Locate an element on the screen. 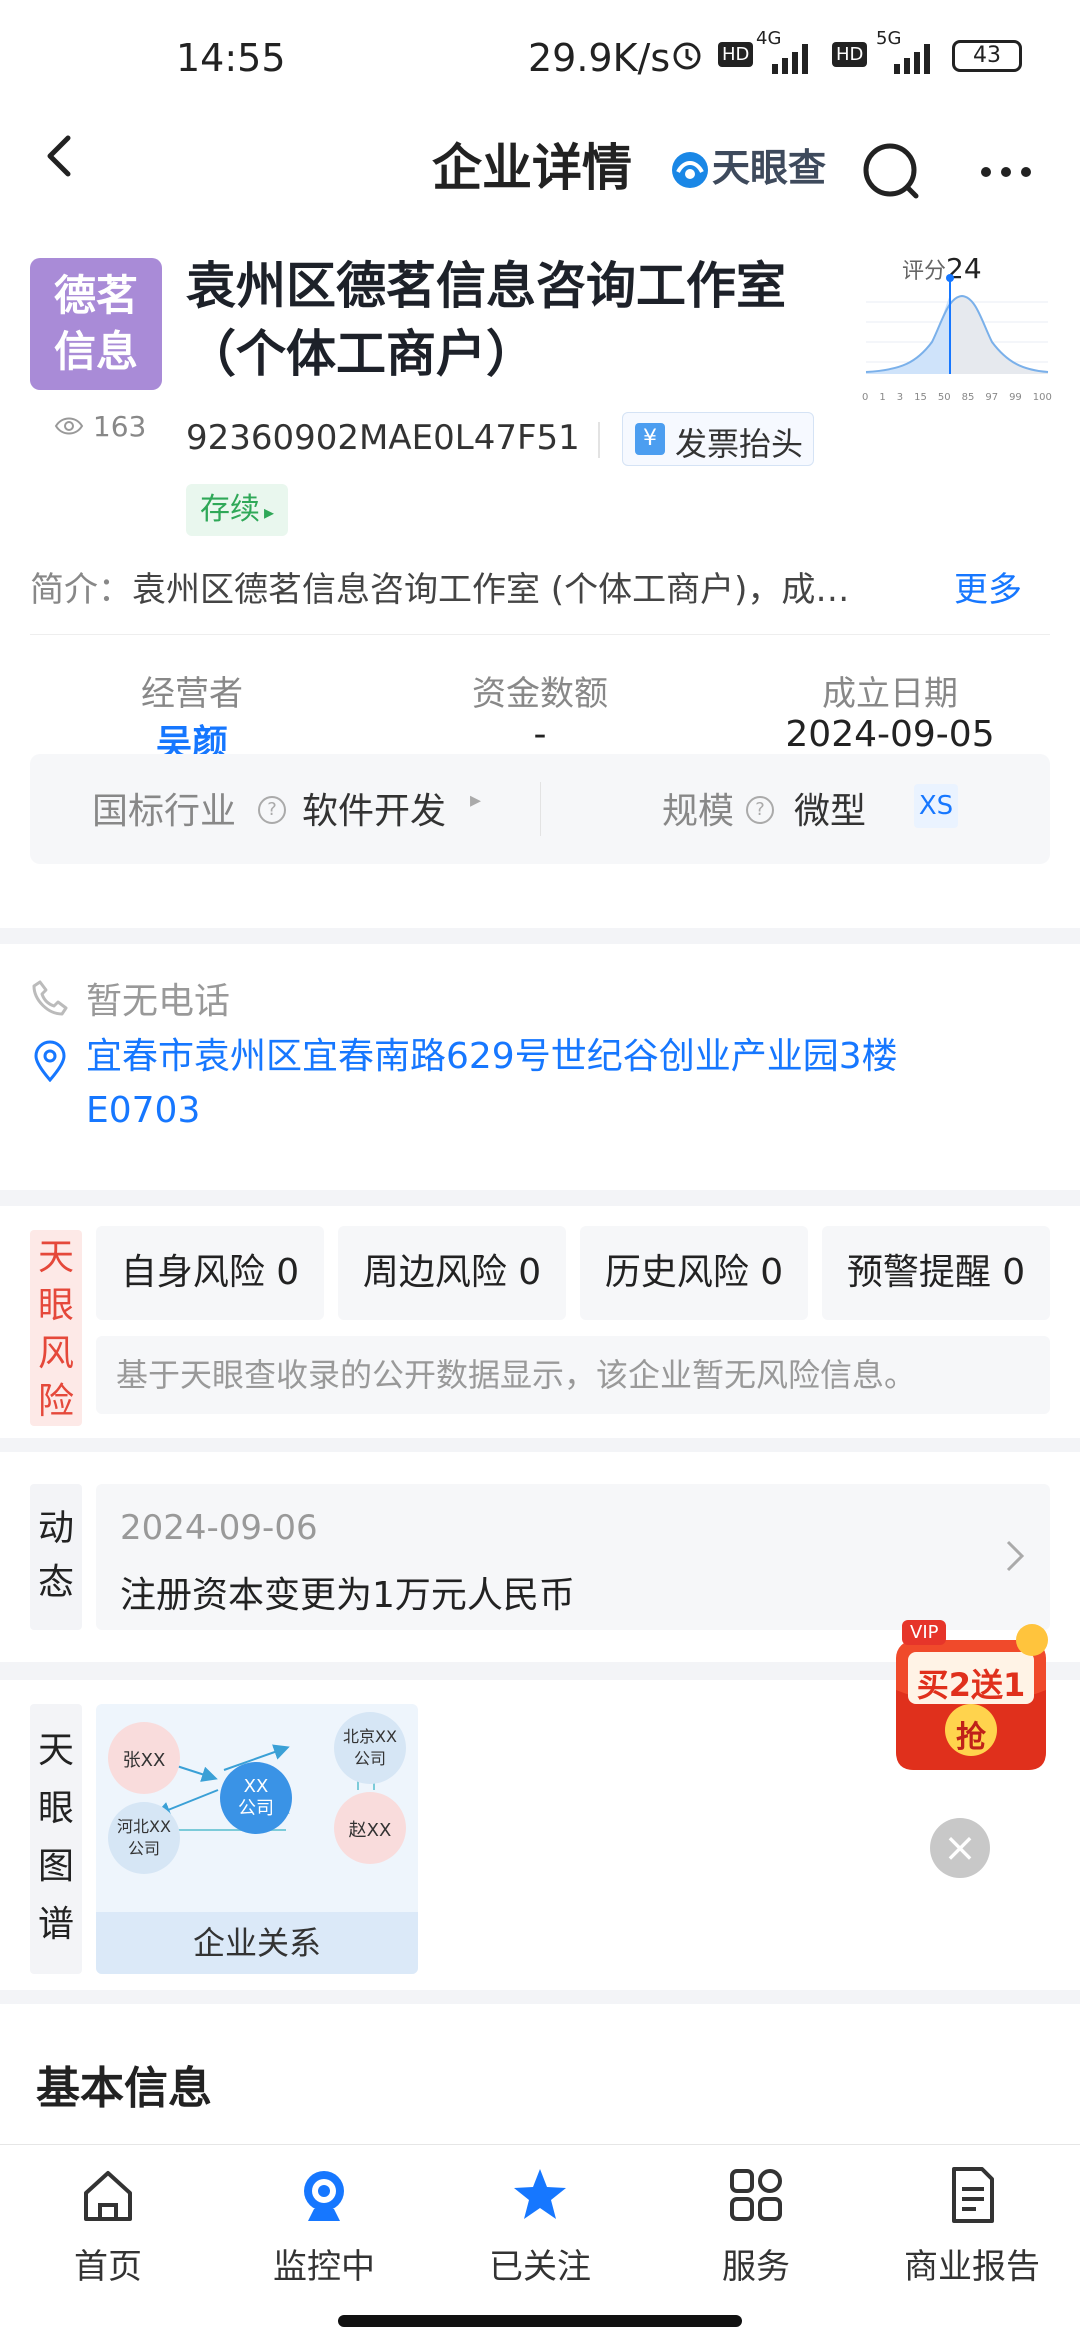  capital-label: 资金数额 is located at coordinates (540, 694).